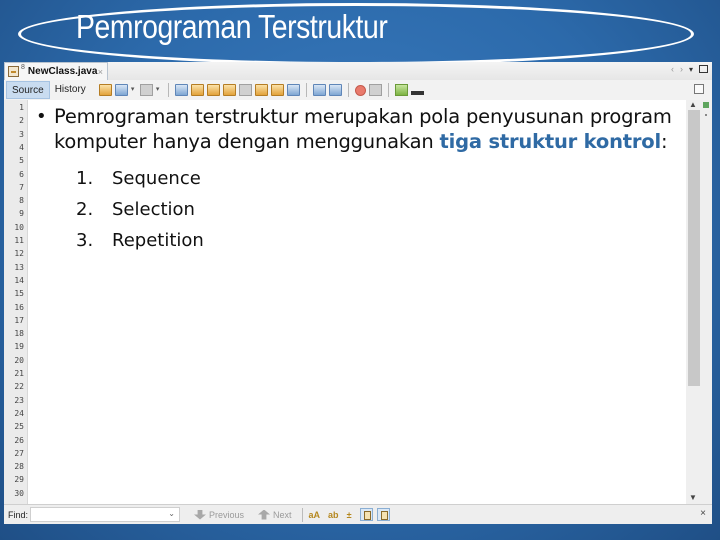  Describe the element at coordinates (19, 387) in the screenshot. I see `line-number: 22` at that location.